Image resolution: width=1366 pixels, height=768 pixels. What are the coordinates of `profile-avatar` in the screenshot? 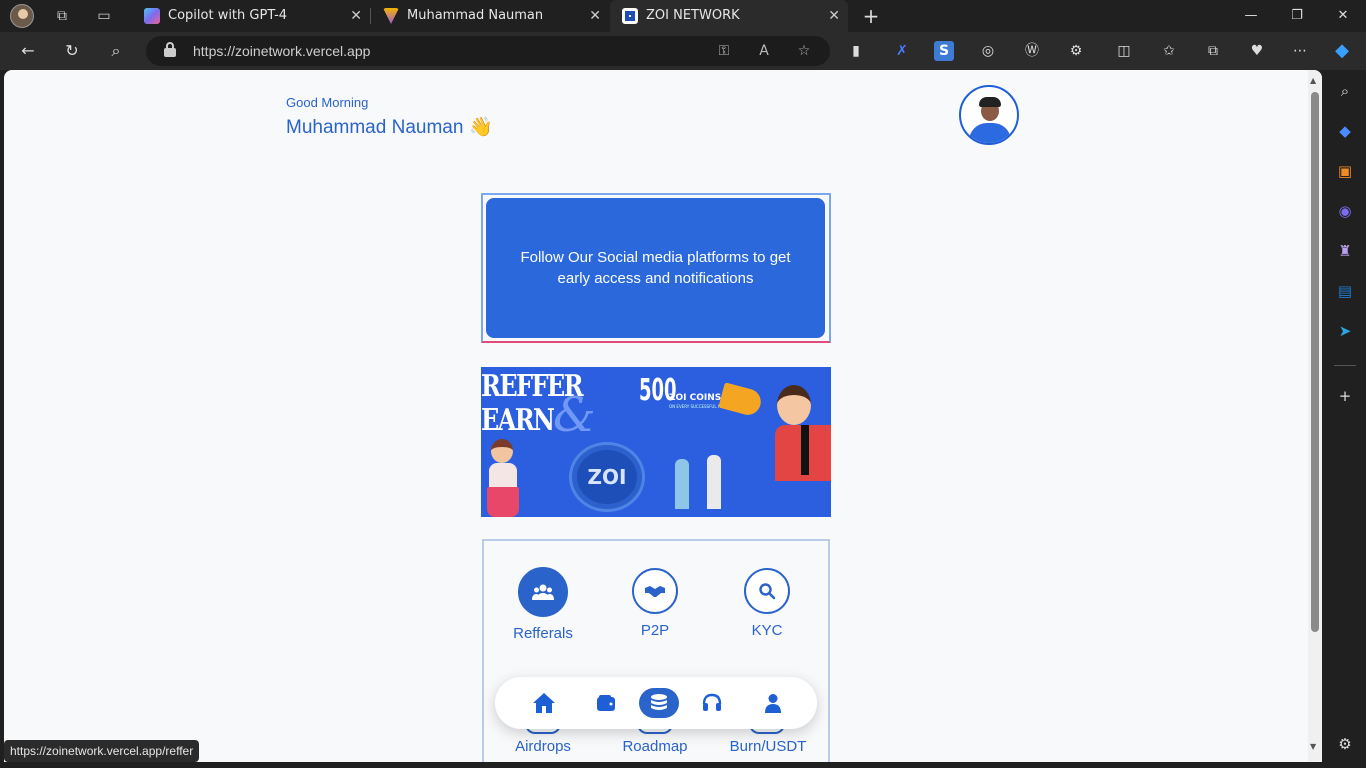 It's located at (22, 16).